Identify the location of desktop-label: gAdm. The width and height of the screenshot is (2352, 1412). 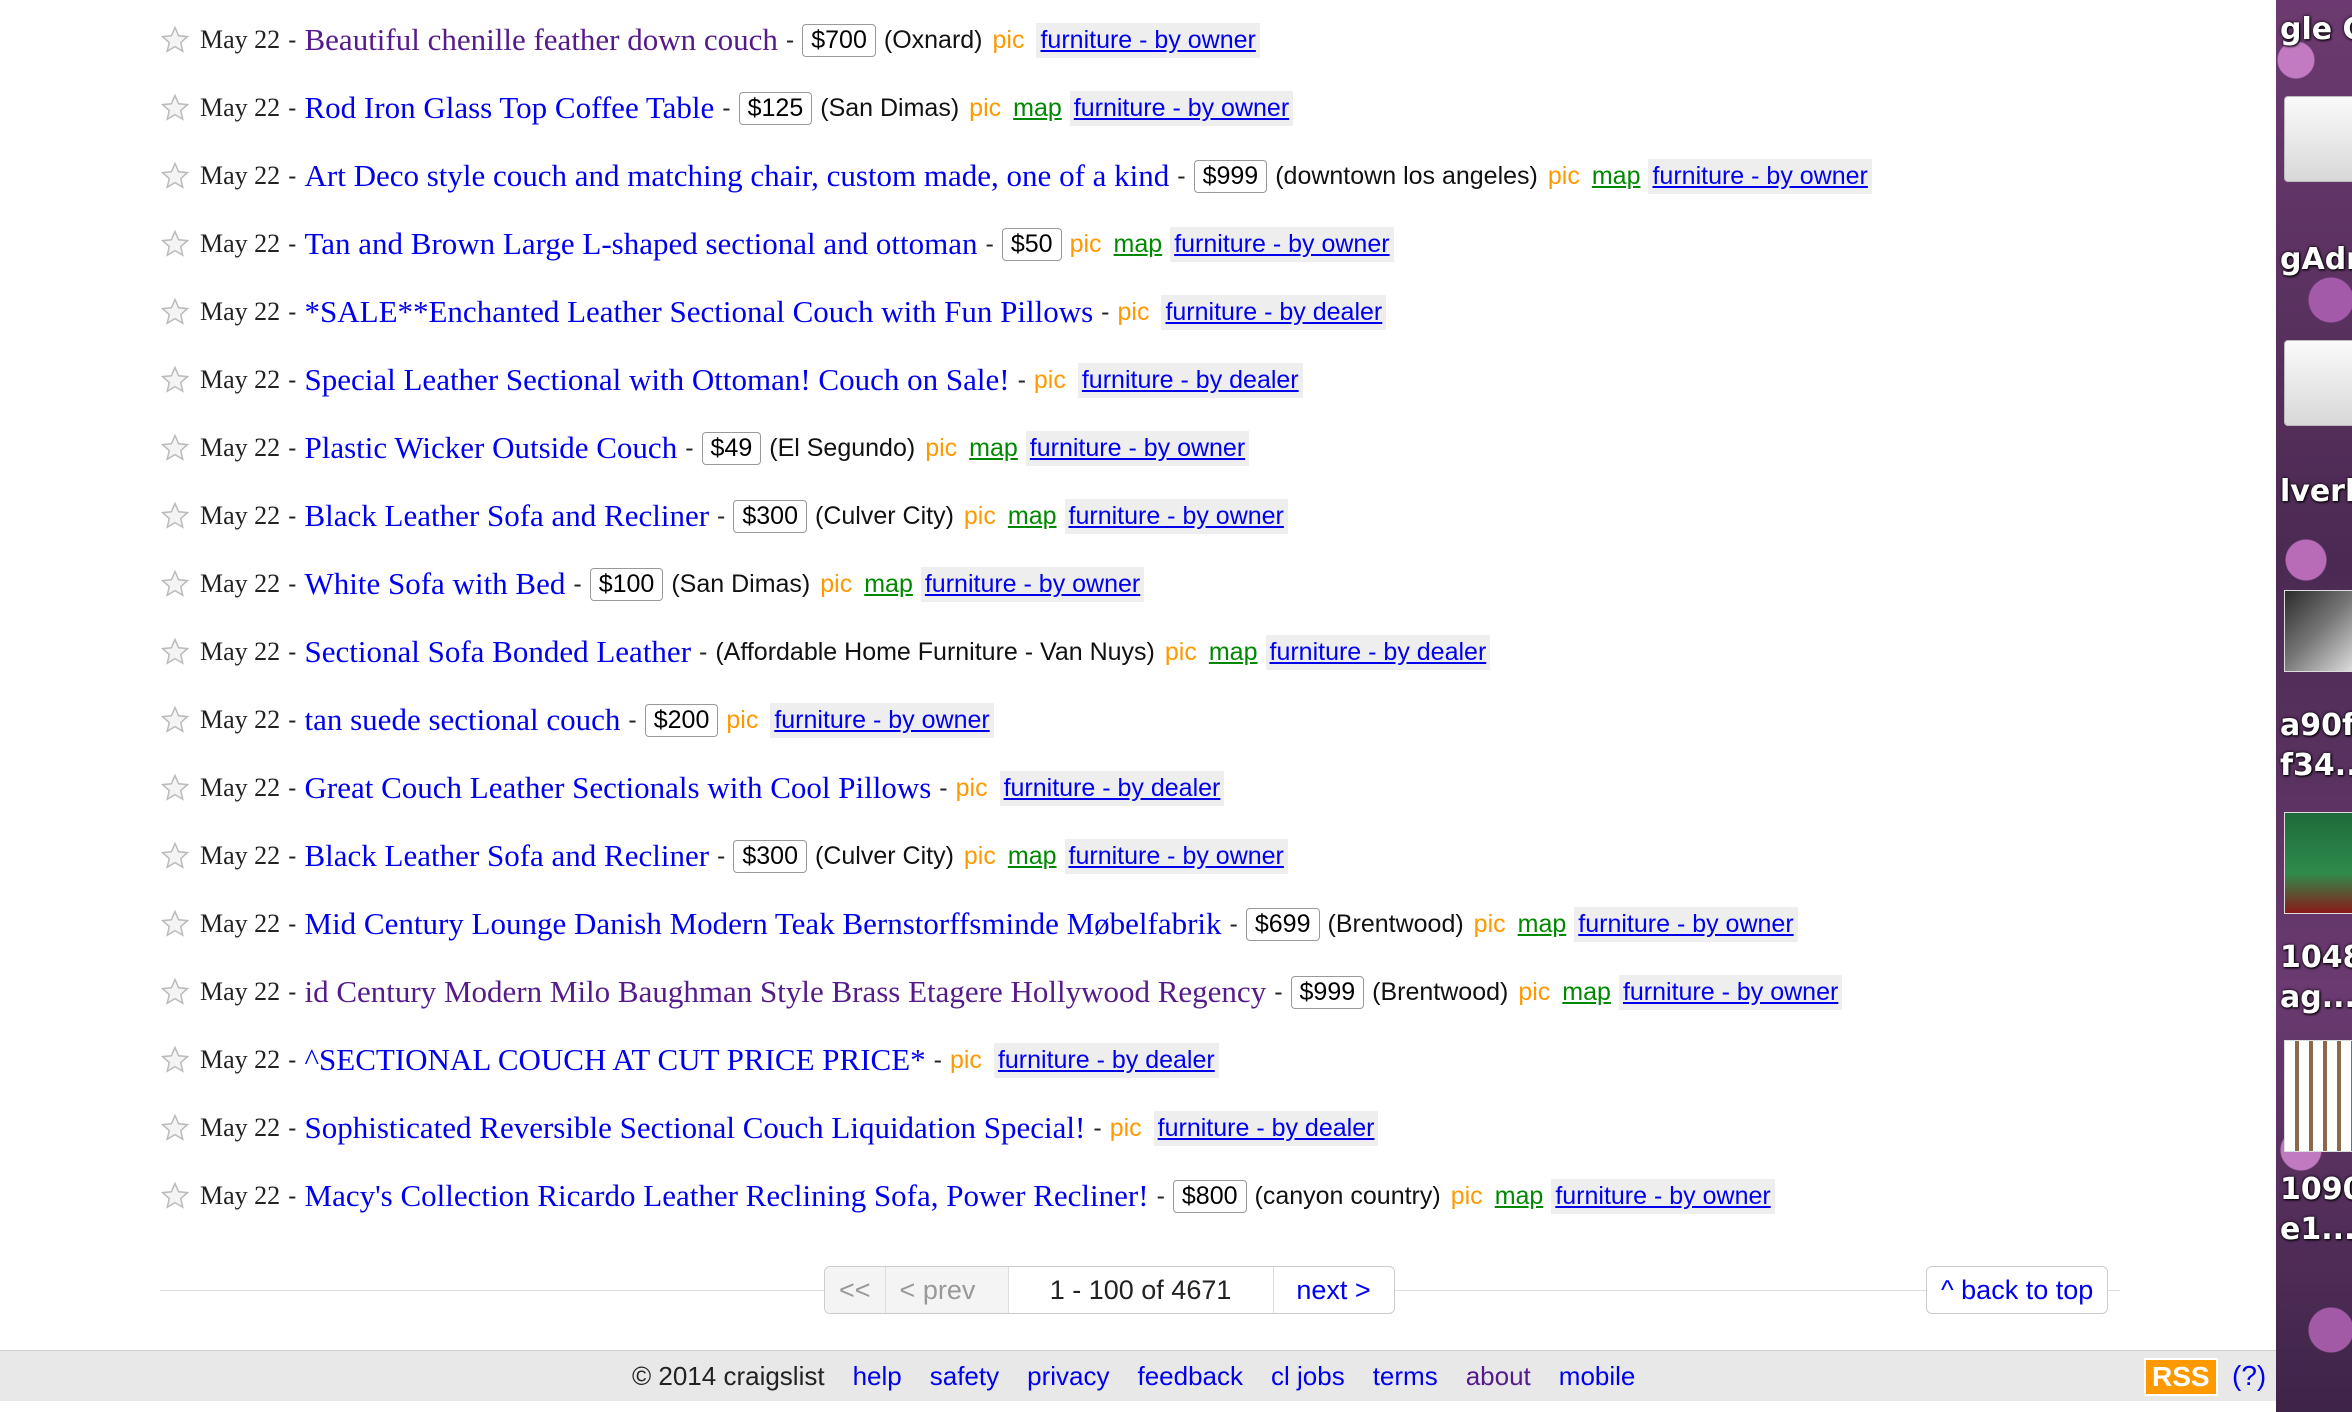
(2316, 259).